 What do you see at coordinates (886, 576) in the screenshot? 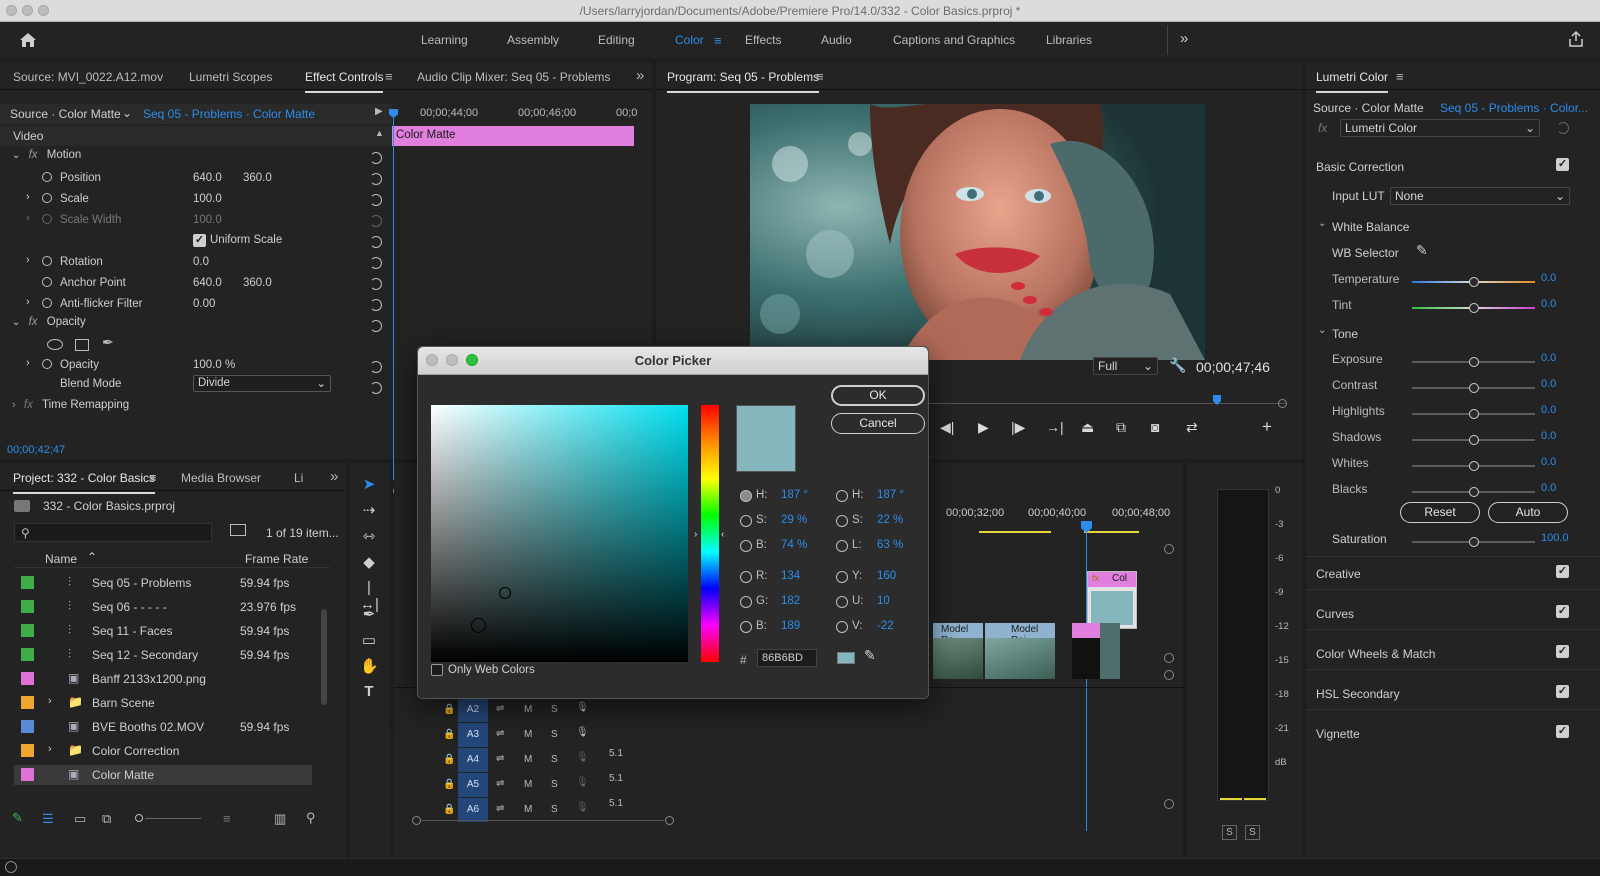
I see `color-value-field: 160` at bounding box center [886, 576].